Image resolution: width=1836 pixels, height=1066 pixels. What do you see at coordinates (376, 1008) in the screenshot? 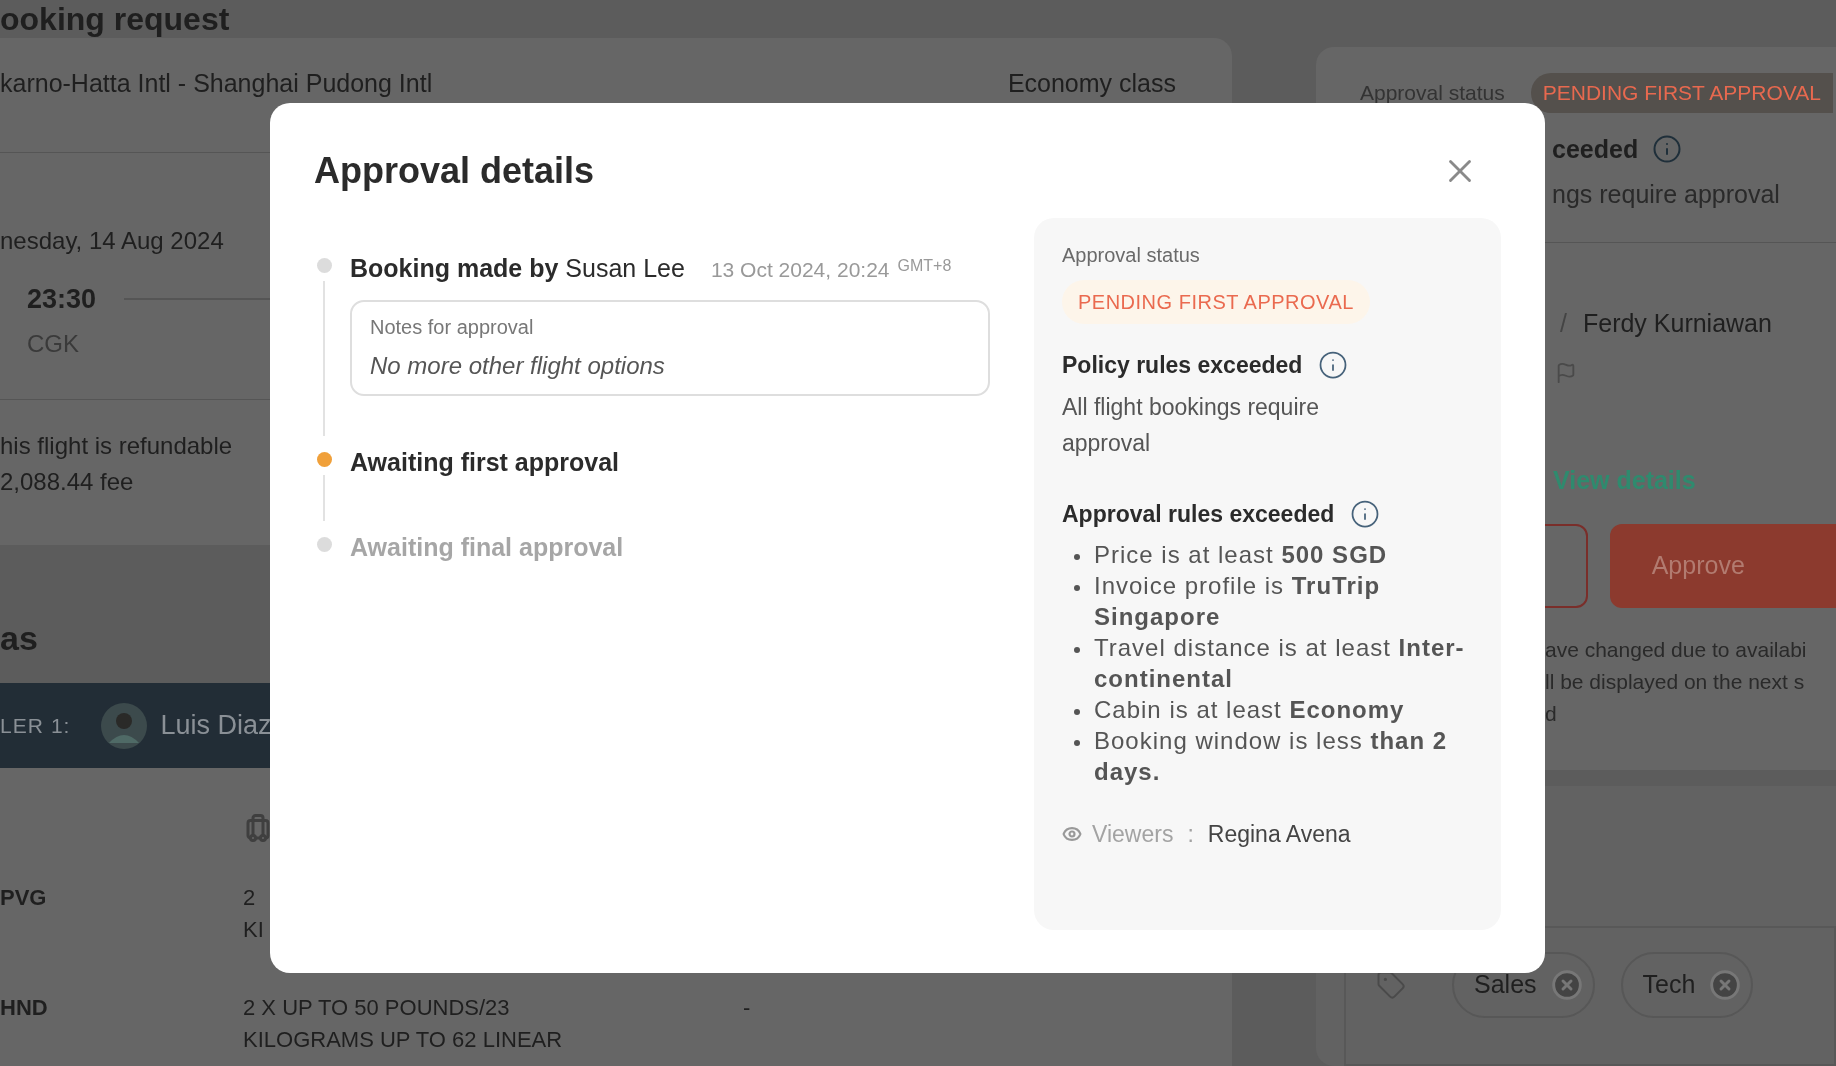
I see `baggage-text: 2 X UP TO 50 POUNDS/23` at bounding box center [376, 1008].